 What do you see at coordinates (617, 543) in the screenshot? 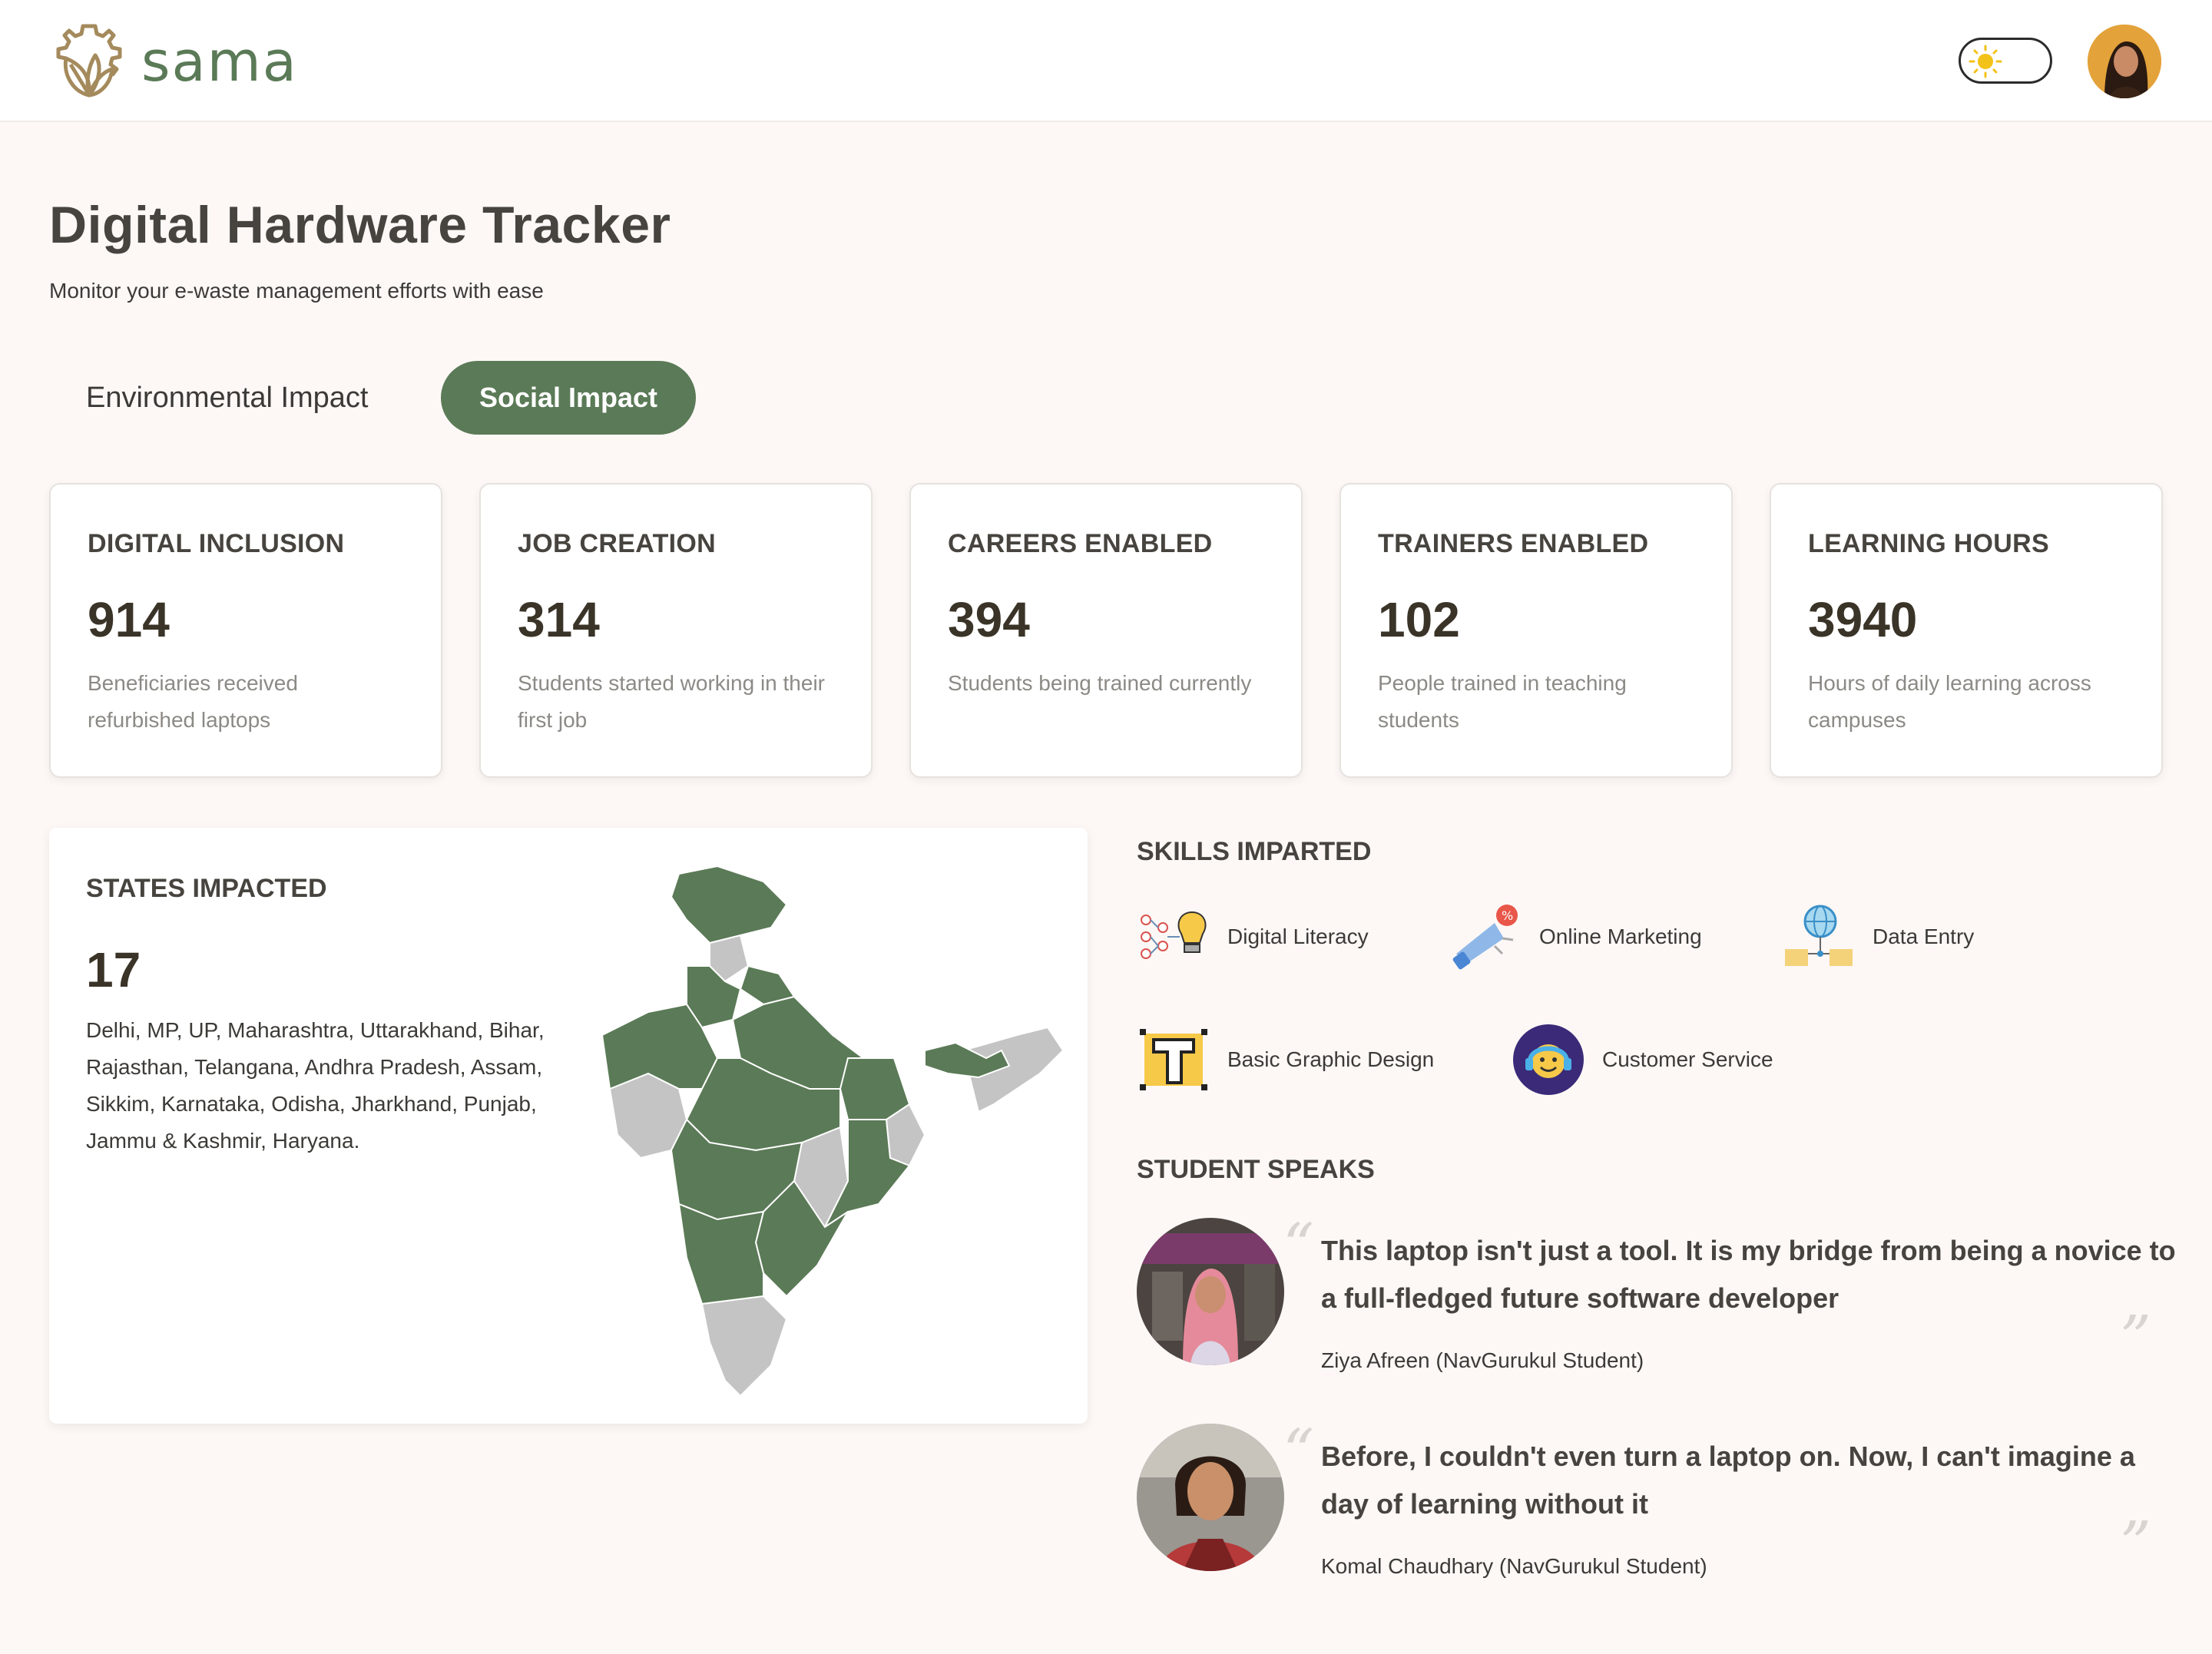
I see `stat-title: JOB CREATION` at bounding box center [617, 543].